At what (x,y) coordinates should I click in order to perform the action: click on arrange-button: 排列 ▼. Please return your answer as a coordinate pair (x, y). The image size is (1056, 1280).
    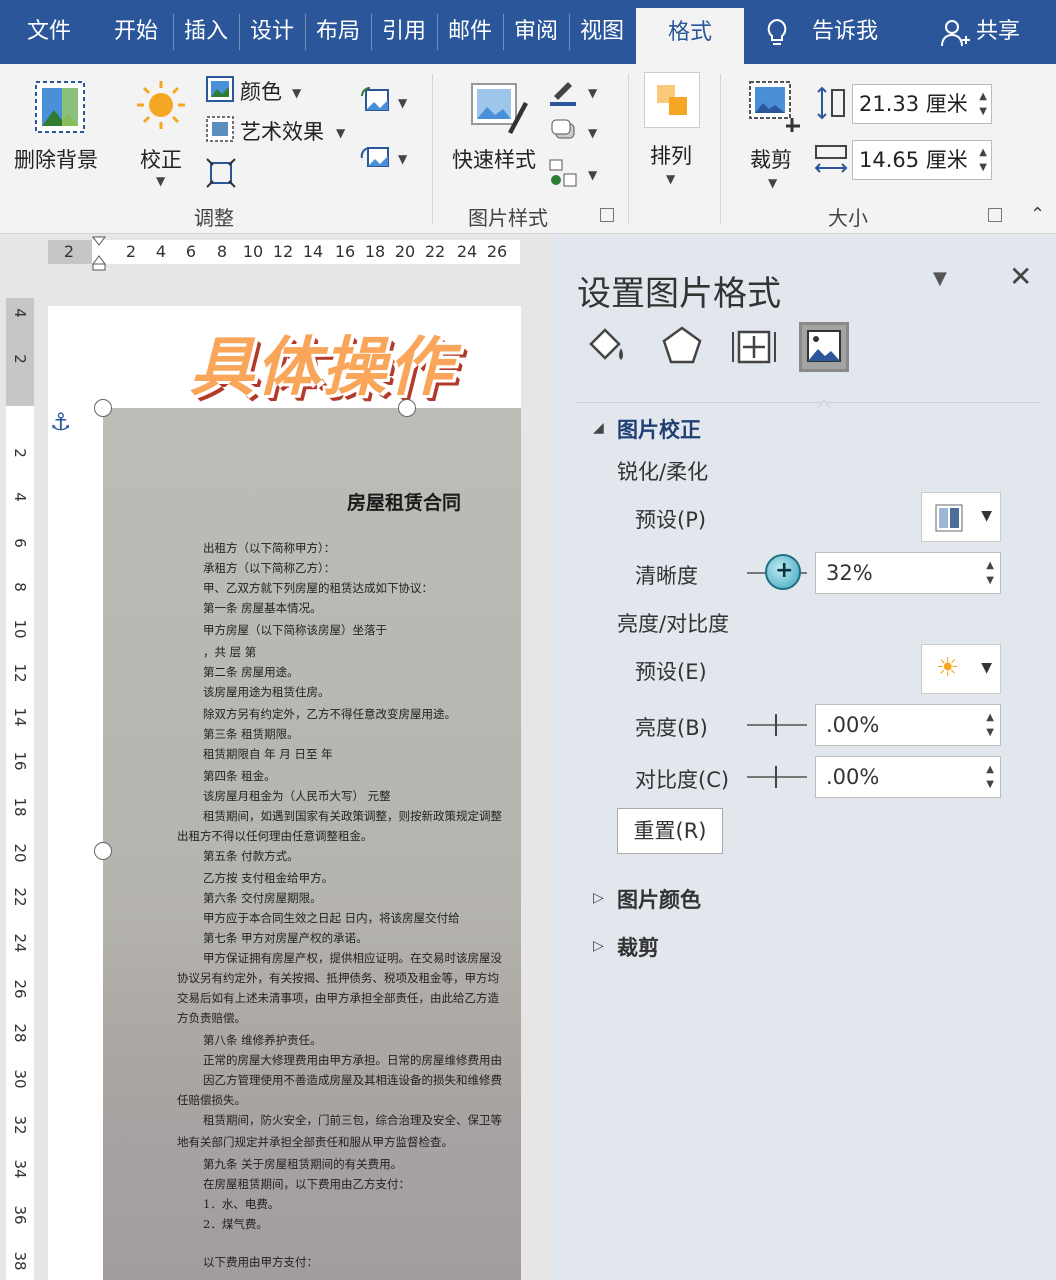
    Looking at the image, I should click on (672, 132).